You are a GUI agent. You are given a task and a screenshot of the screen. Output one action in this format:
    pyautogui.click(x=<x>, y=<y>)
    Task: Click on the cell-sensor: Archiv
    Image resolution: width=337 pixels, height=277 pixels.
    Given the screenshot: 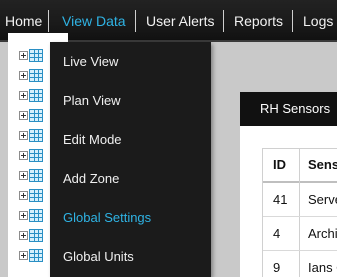 What is the action you would take?
    pyautogui.click(x=322, y=233)
    